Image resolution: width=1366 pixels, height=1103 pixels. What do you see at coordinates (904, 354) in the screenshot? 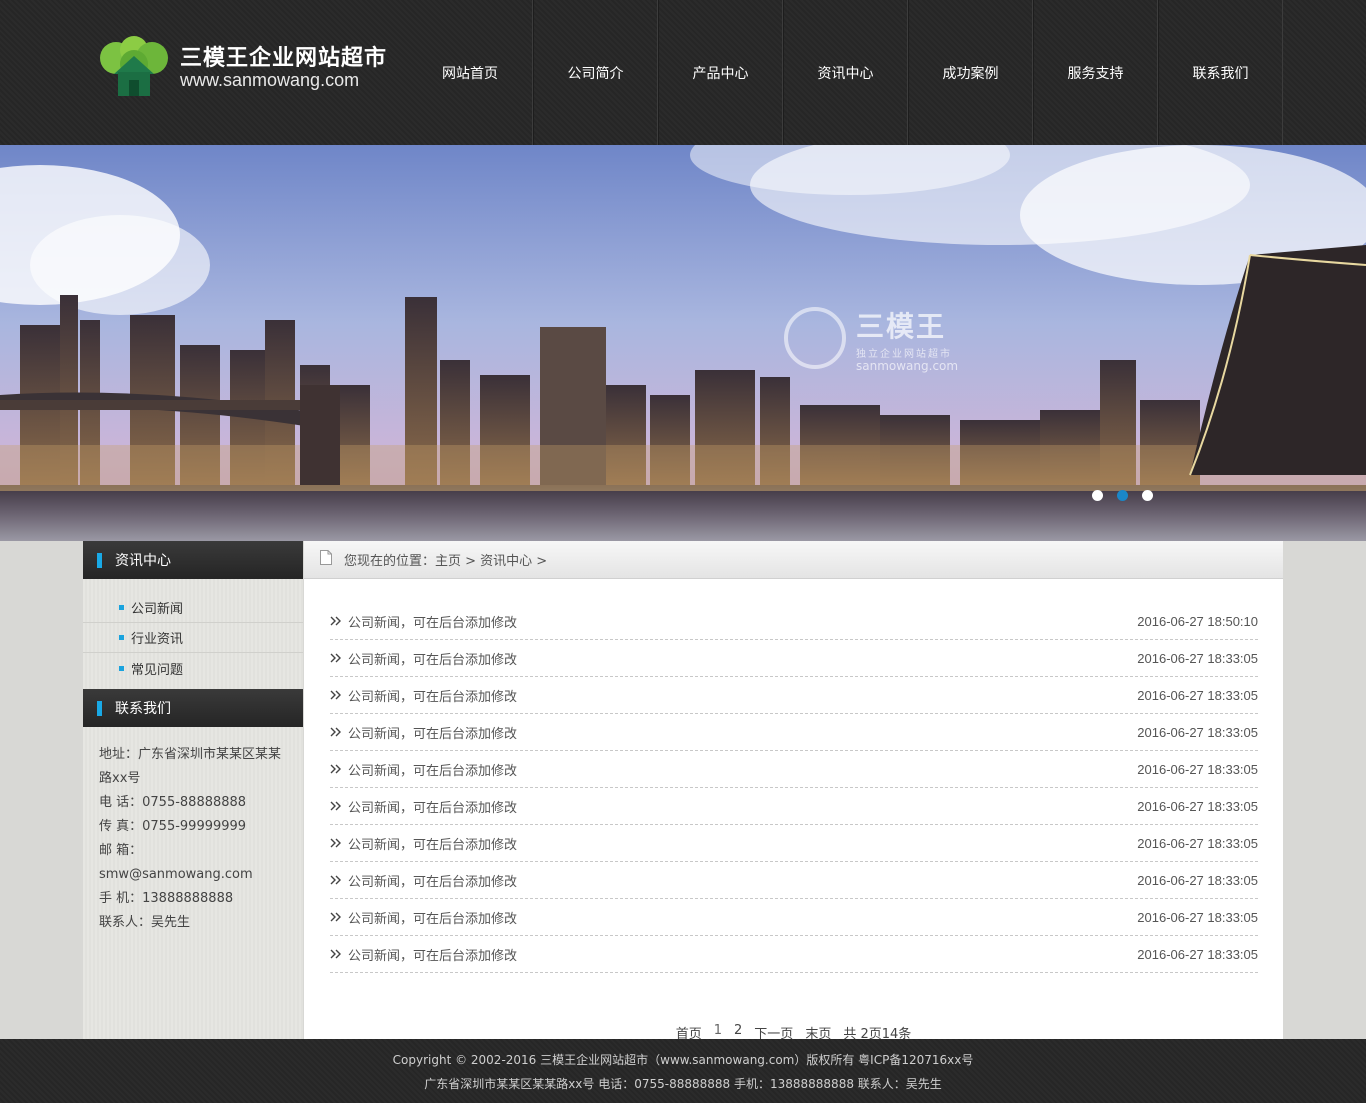
I see `watermark-subtitle: 独立企业网站超市` at bounding box center [904, 354].